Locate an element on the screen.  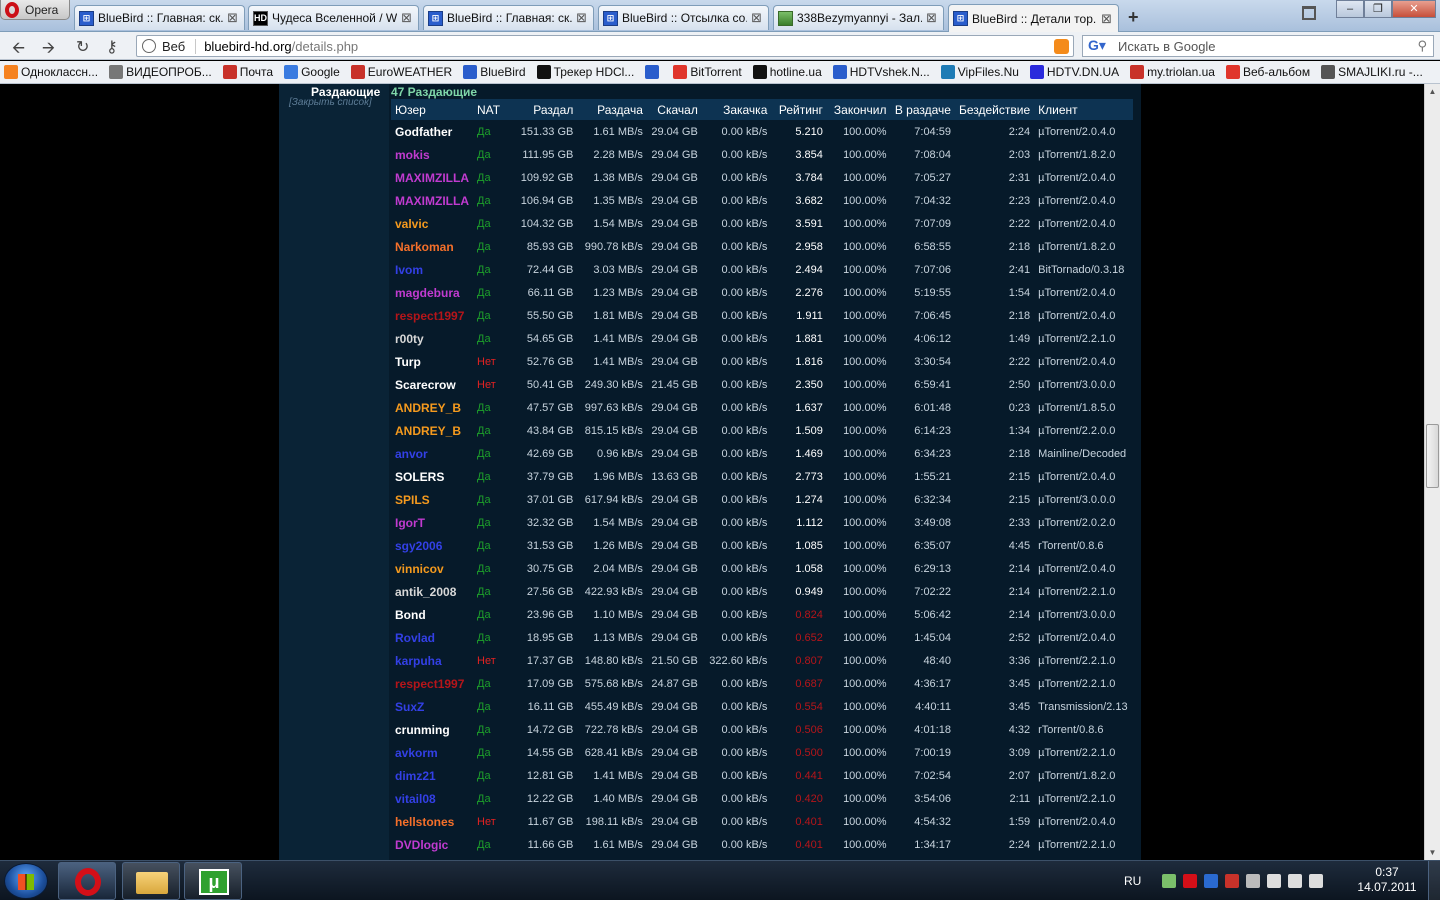
minimize-button: – is located at coordinates (1350, 9).